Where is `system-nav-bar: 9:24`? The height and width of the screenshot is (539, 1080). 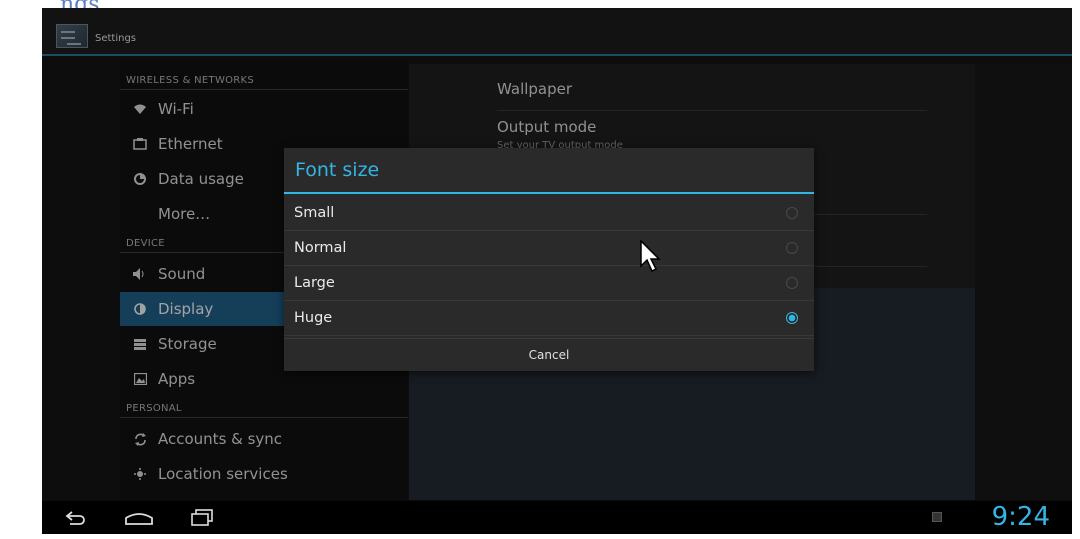
system-nav-bar: 9:24 is located at coordinates (557, 517).